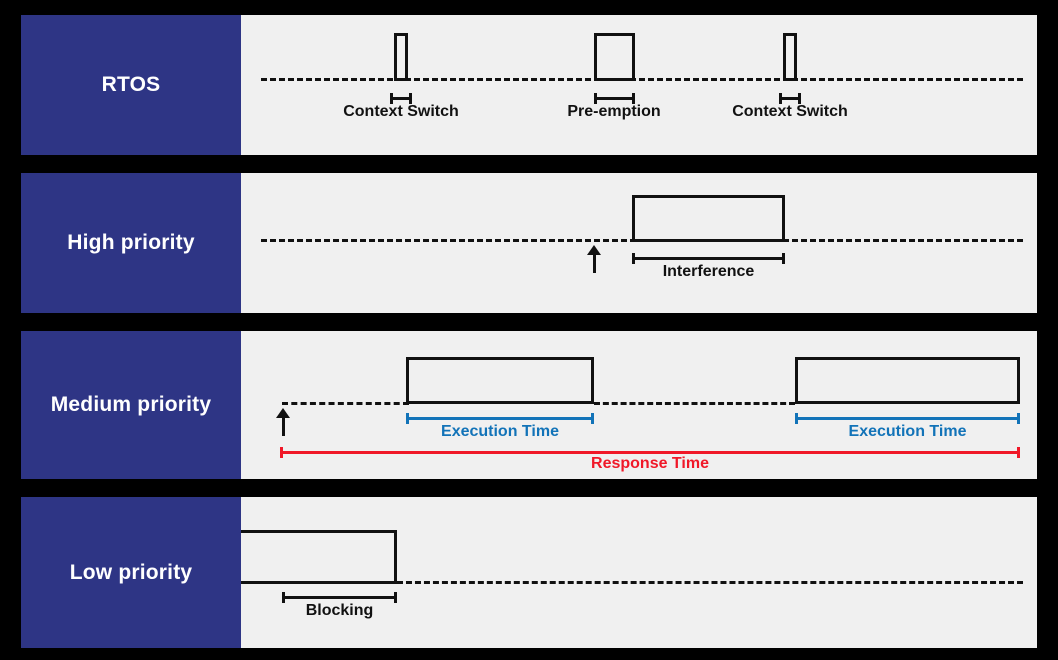 The image size is (1058, 660). What do you see at coordinates (907, 431) in the screenshot?
I see `caption-execution-time-2: Execution Time` at bounding box center [907, 431].